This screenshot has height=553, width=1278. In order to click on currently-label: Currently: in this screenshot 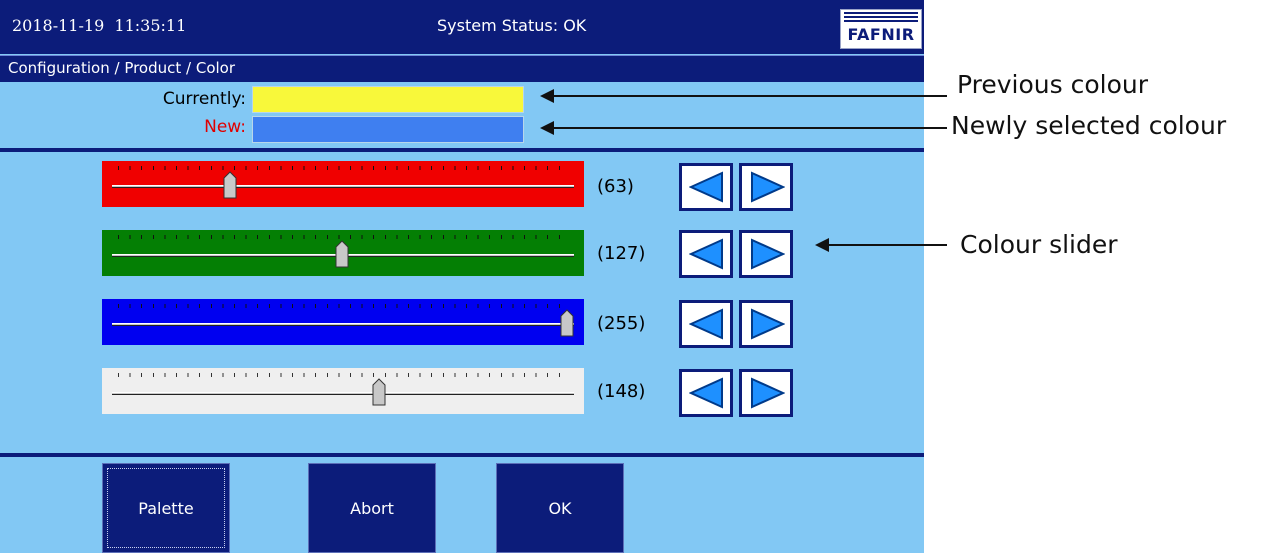, I will do `click(204, 99)`.